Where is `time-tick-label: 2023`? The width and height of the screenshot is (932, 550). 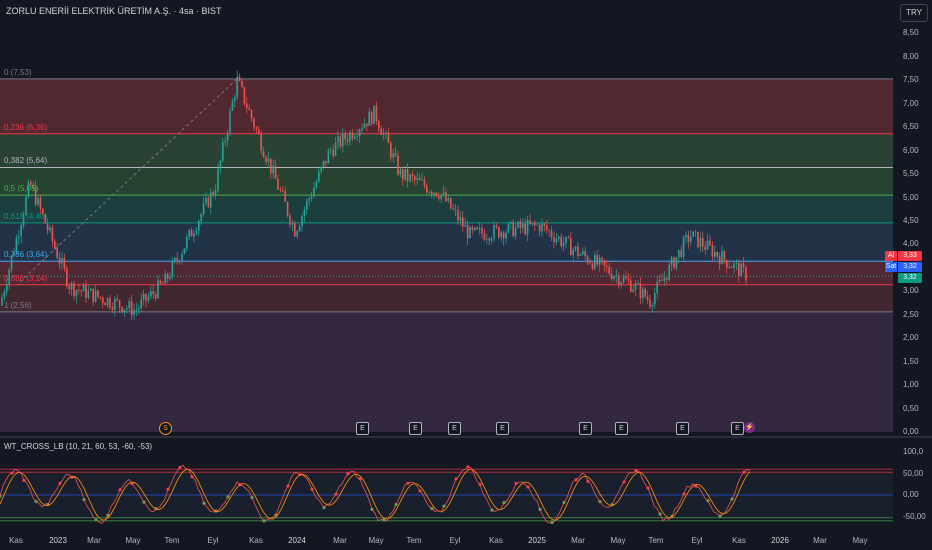
time-tick-label: 2023 is located at coordinates (58, 540).